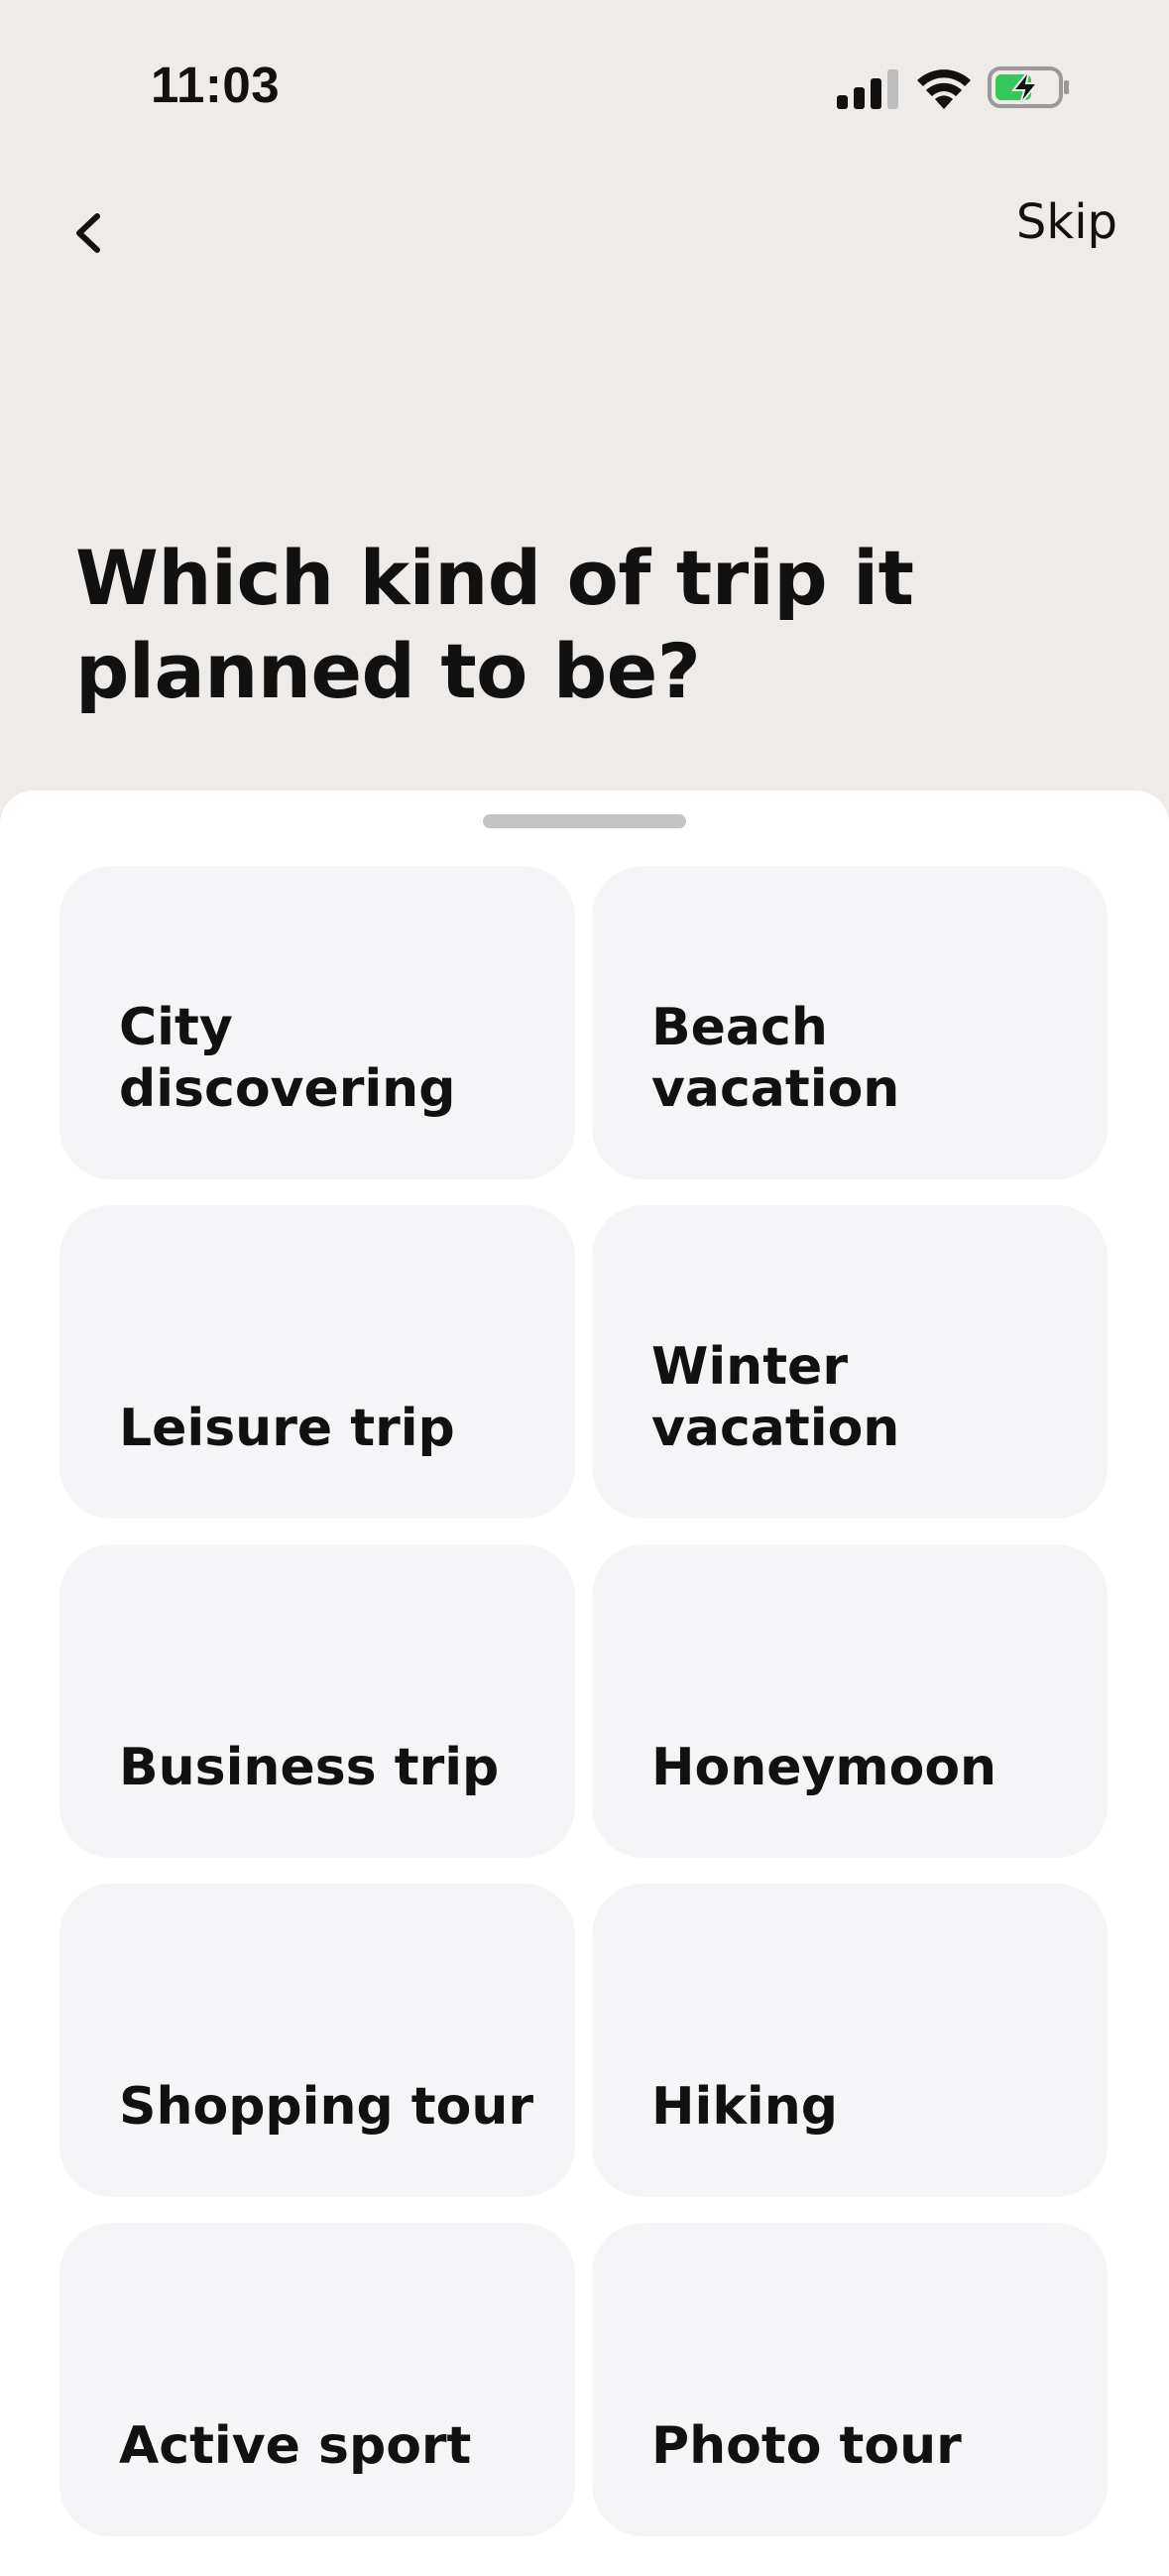  What do you see at coordinates (317, 2379) in the screenshot?
I see `option-active-sport: Active sport` at bounding box center [317, 2379].